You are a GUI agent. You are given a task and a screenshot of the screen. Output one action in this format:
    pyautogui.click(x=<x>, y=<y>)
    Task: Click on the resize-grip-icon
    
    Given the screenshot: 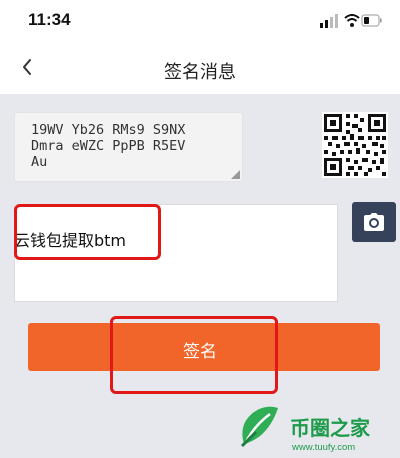 What is the action you would take?
    pyautogui.click(x=235, y=174)
    